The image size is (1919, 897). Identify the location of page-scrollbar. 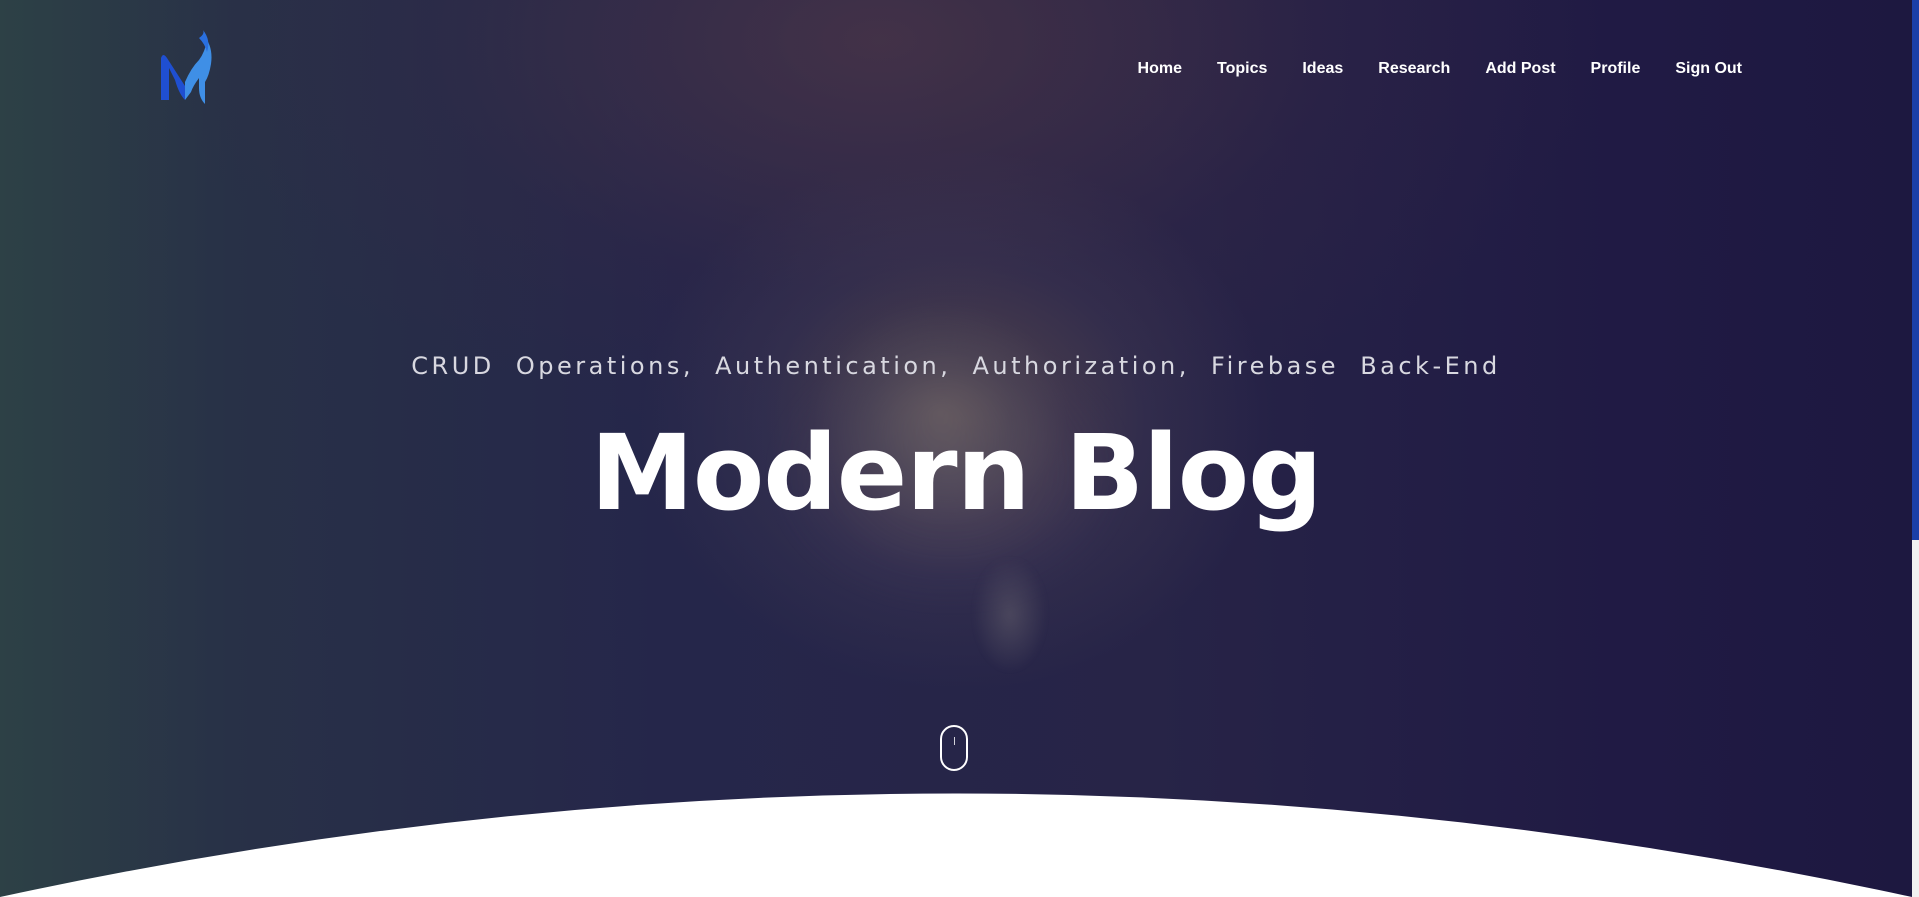
(1915, 448).